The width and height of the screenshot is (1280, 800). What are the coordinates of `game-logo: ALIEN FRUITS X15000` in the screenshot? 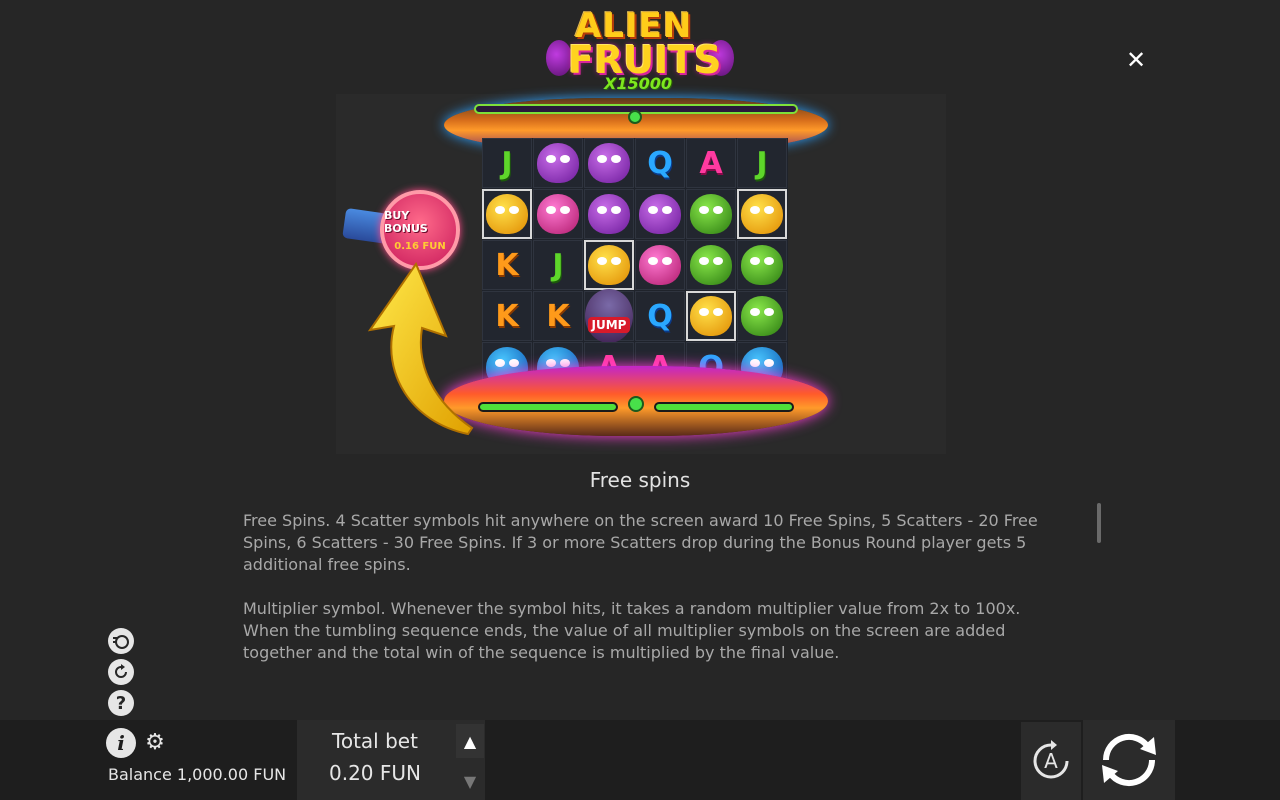 It's located at (640, 52).